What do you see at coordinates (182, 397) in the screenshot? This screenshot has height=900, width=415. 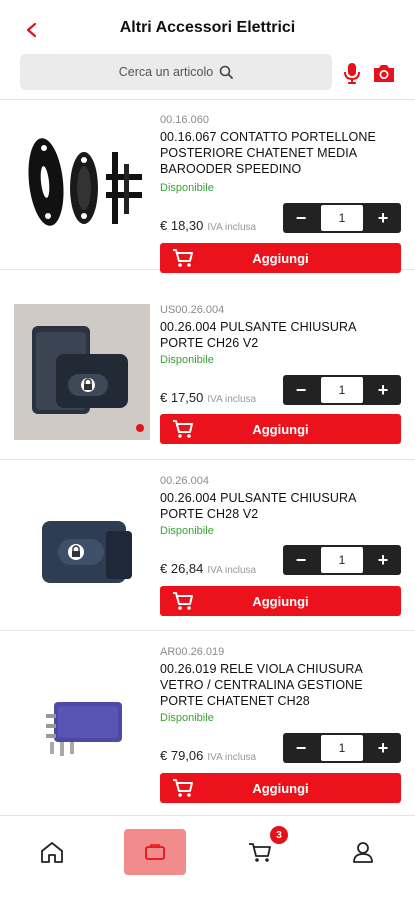 I see `price-value: € 17,50` at bounding box center [182, 397].